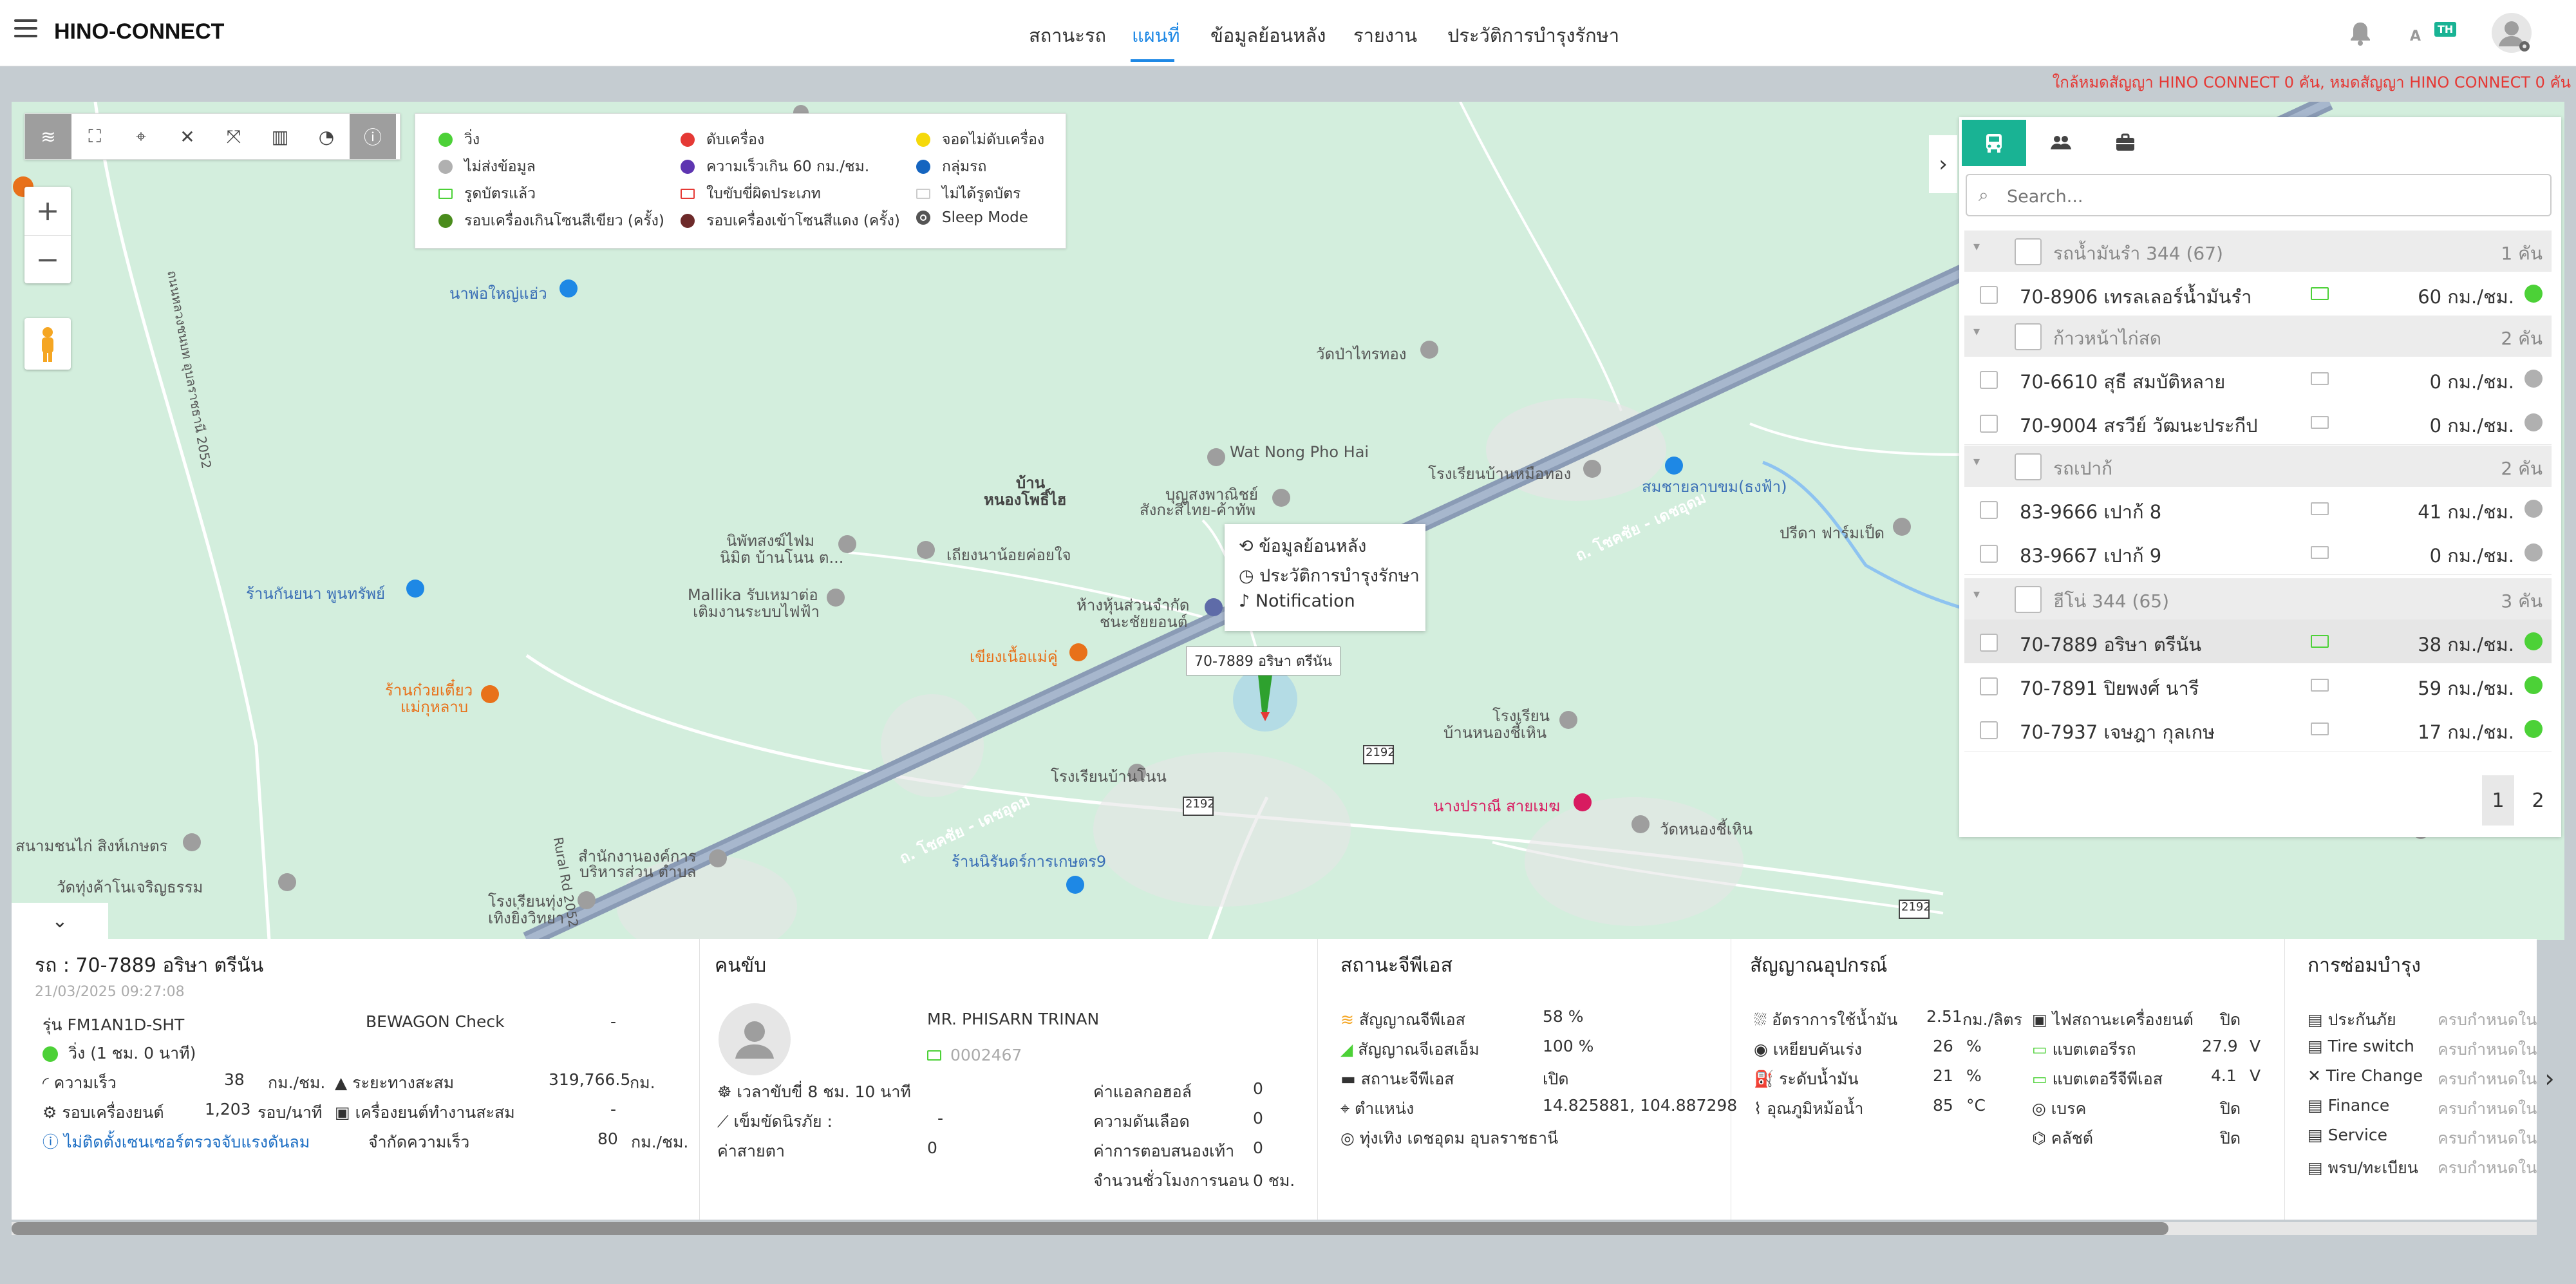 Image resolution: width=2576 pixels, height=1284 pixels. What do you see at coordinates (2433, 35) in the screenshot?
I see `language-switch: A TH` at bounding box center [2433, 35].